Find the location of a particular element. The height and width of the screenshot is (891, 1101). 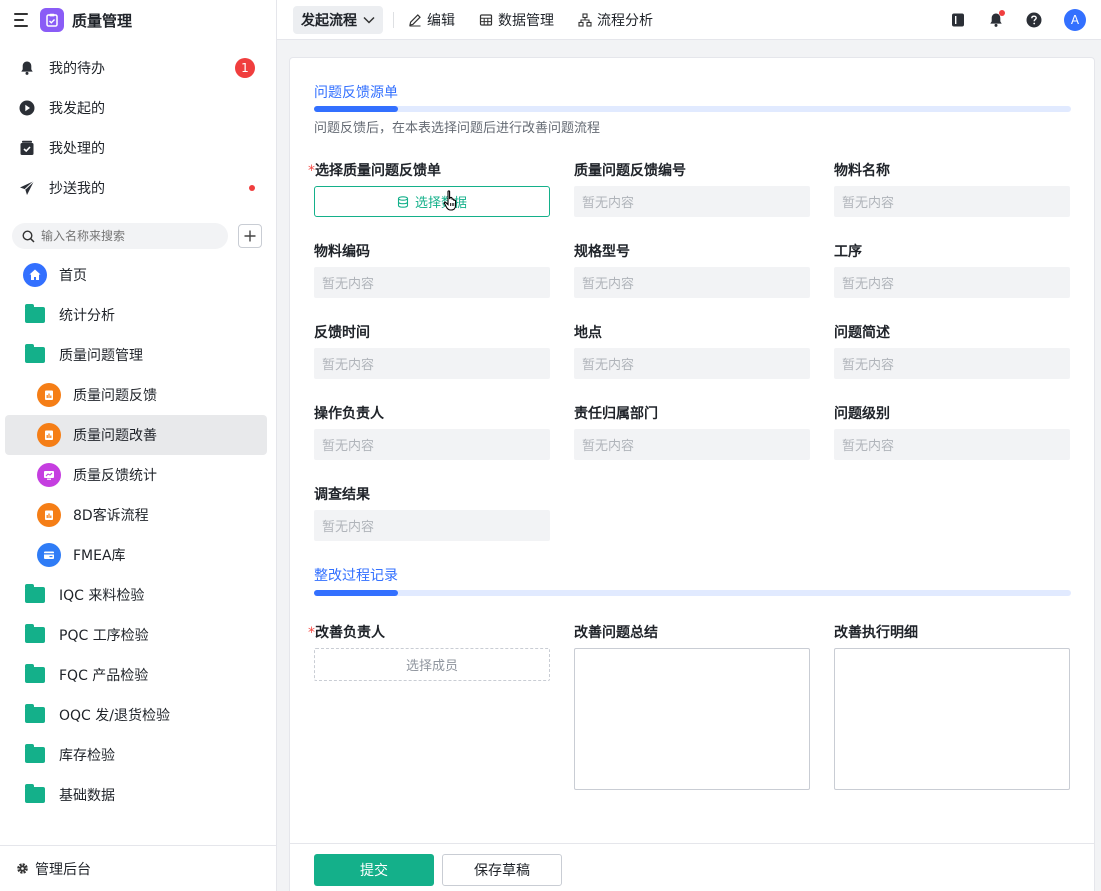

nav-item-quality-issues: 质量问题管理 is located at coordinates (136, 355).